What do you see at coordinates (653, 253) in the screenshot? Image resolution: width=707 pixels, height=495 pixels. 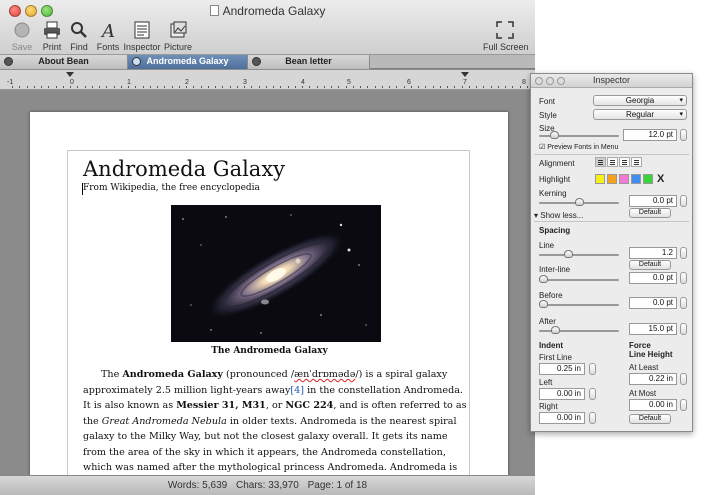 I see `line-spacing-field: 1.2` at bounding box center [653, 253].